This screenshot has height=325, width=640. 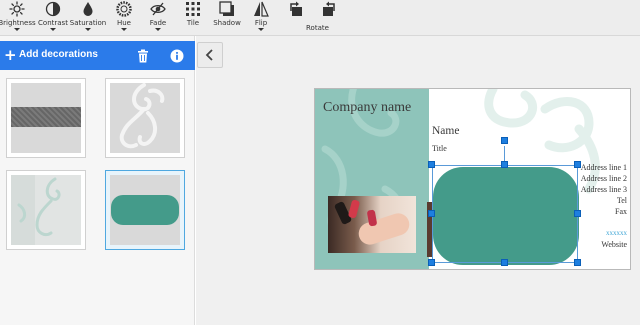 I want to click on saturation-label: Saturation, so click(x=88, y=23).